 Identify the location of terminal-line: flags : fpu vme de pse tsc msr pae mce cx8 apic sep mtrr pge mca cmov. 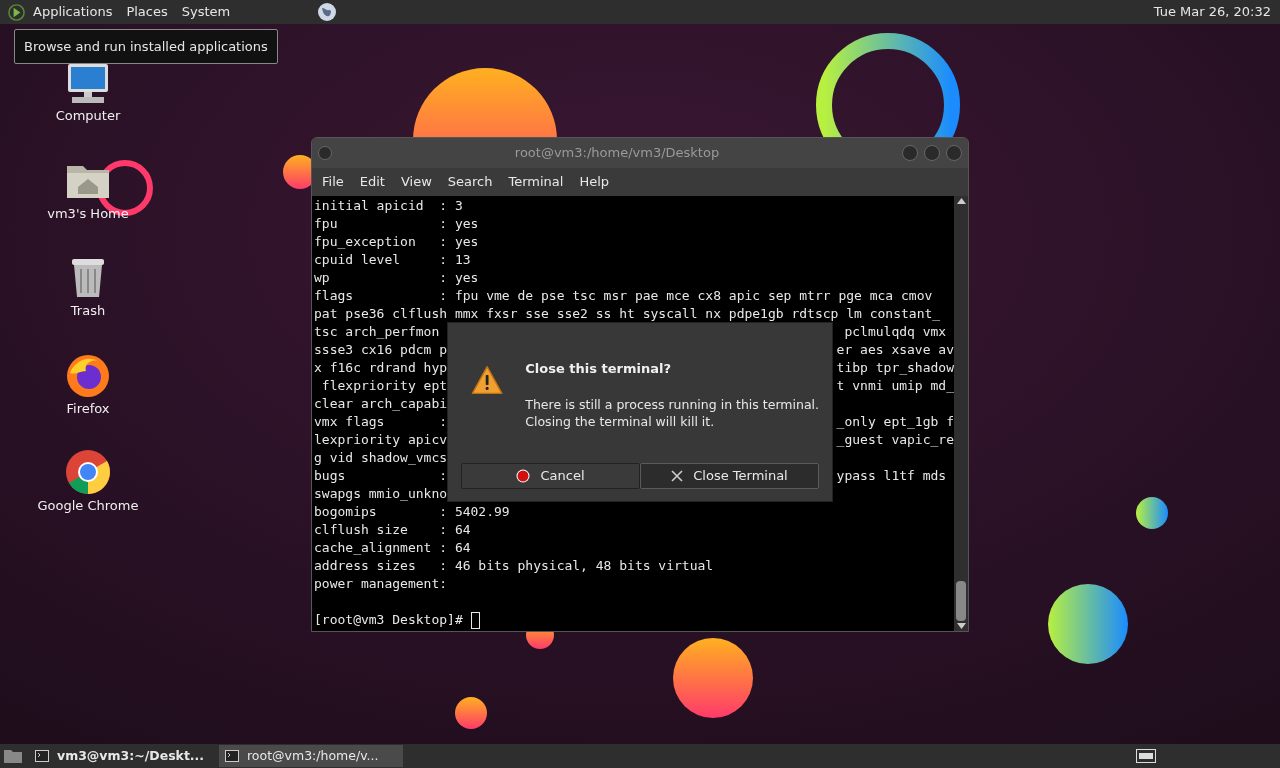
(623, 296).